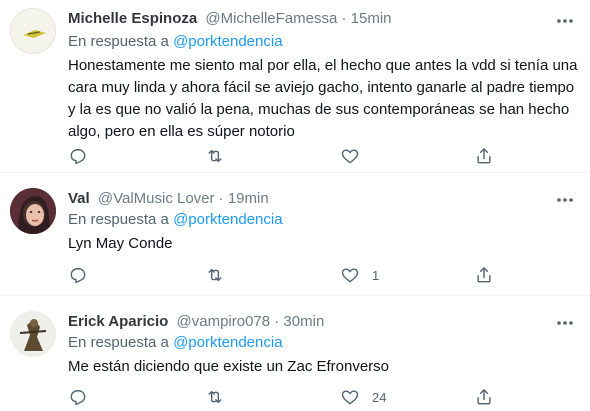  I want to click on tweet-actions: 24, so click(288, 397).